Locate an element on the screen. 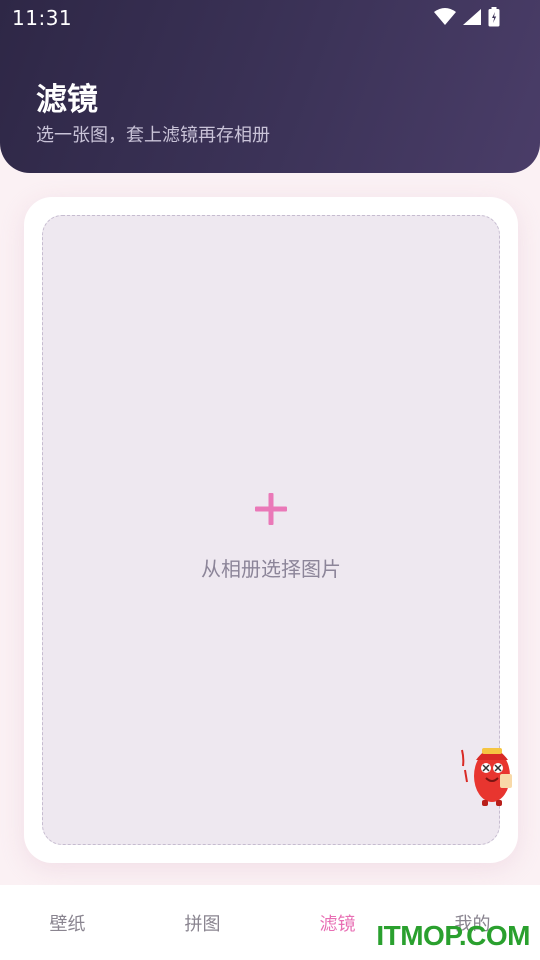 The width and height of the screenshot is (540, 960). battery-icon is located at coordinates (494, 17).